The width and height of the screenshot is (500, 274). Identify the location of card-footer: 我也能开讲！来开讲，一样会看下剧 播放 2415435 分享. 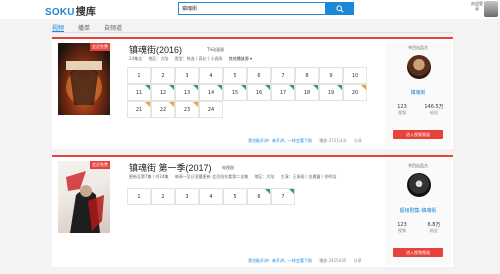
(305, 261).